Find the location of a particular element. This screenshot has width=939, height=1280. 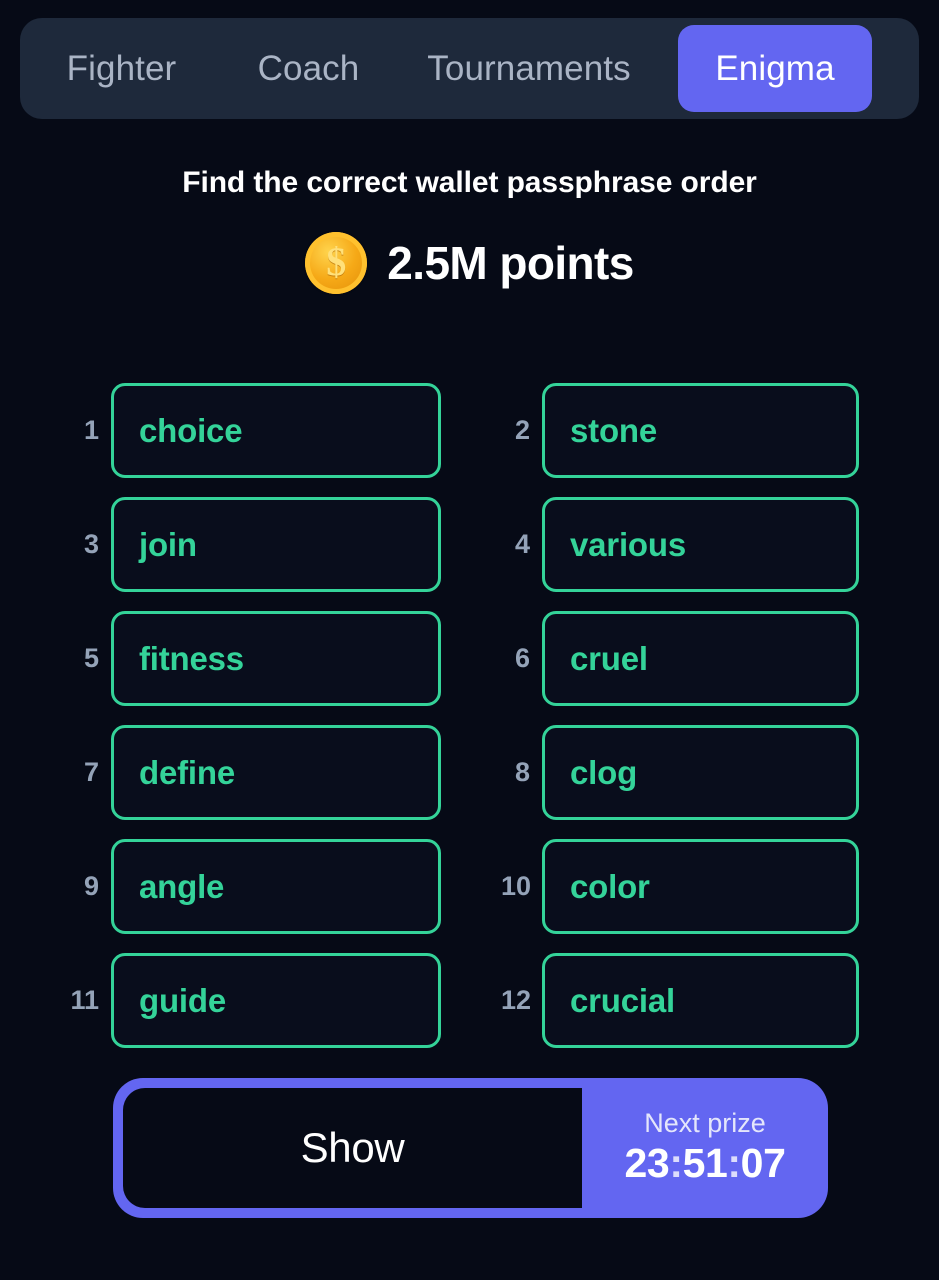

slot-index: 7 is located at coordinates (91, 771).